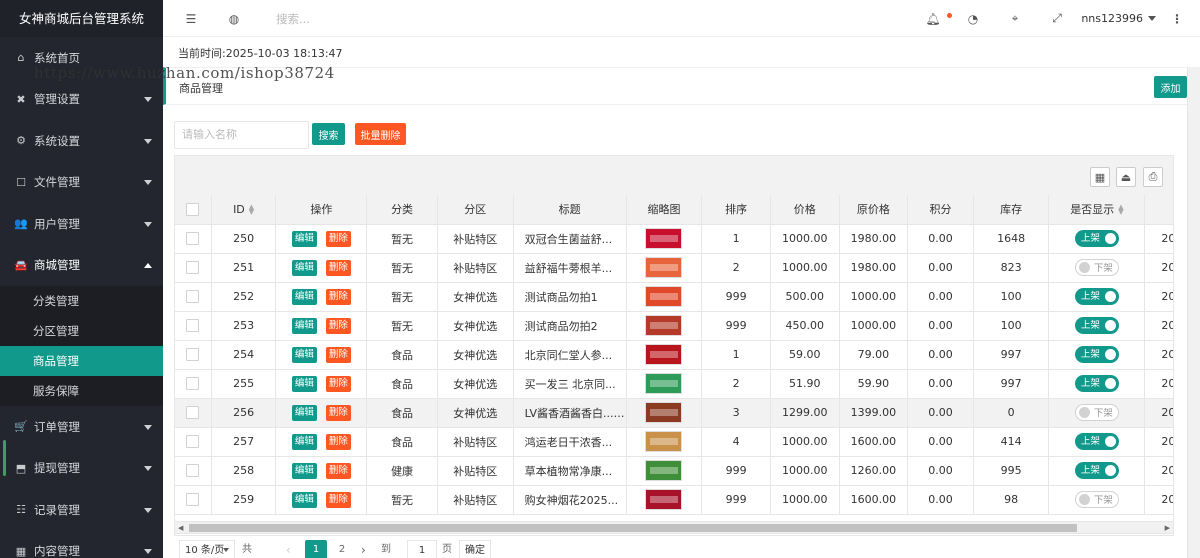  I want to click on sidebar-item-2: ✖ 管理设置, so click(81, 100).